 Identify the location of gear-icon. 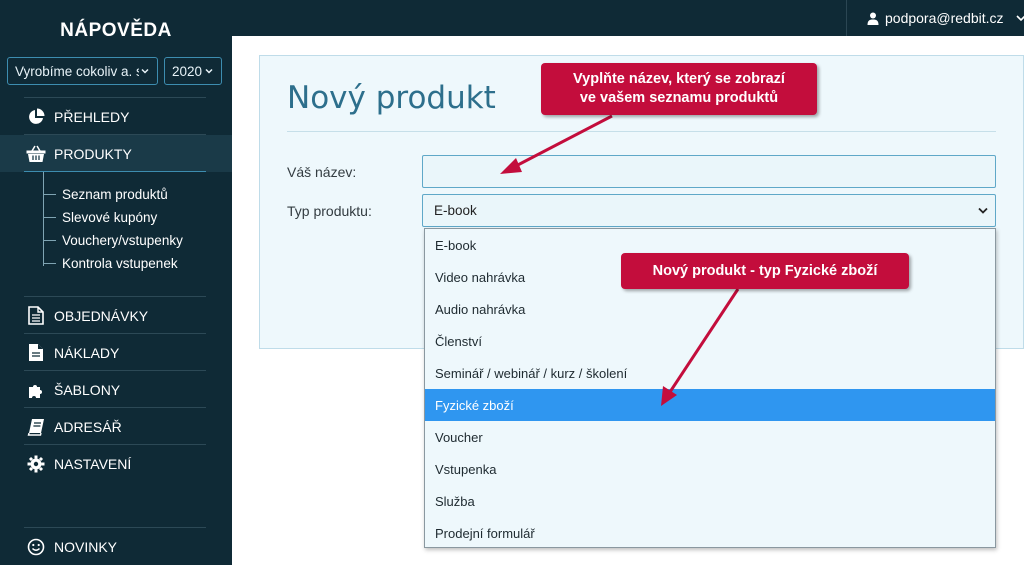
(36, 464).